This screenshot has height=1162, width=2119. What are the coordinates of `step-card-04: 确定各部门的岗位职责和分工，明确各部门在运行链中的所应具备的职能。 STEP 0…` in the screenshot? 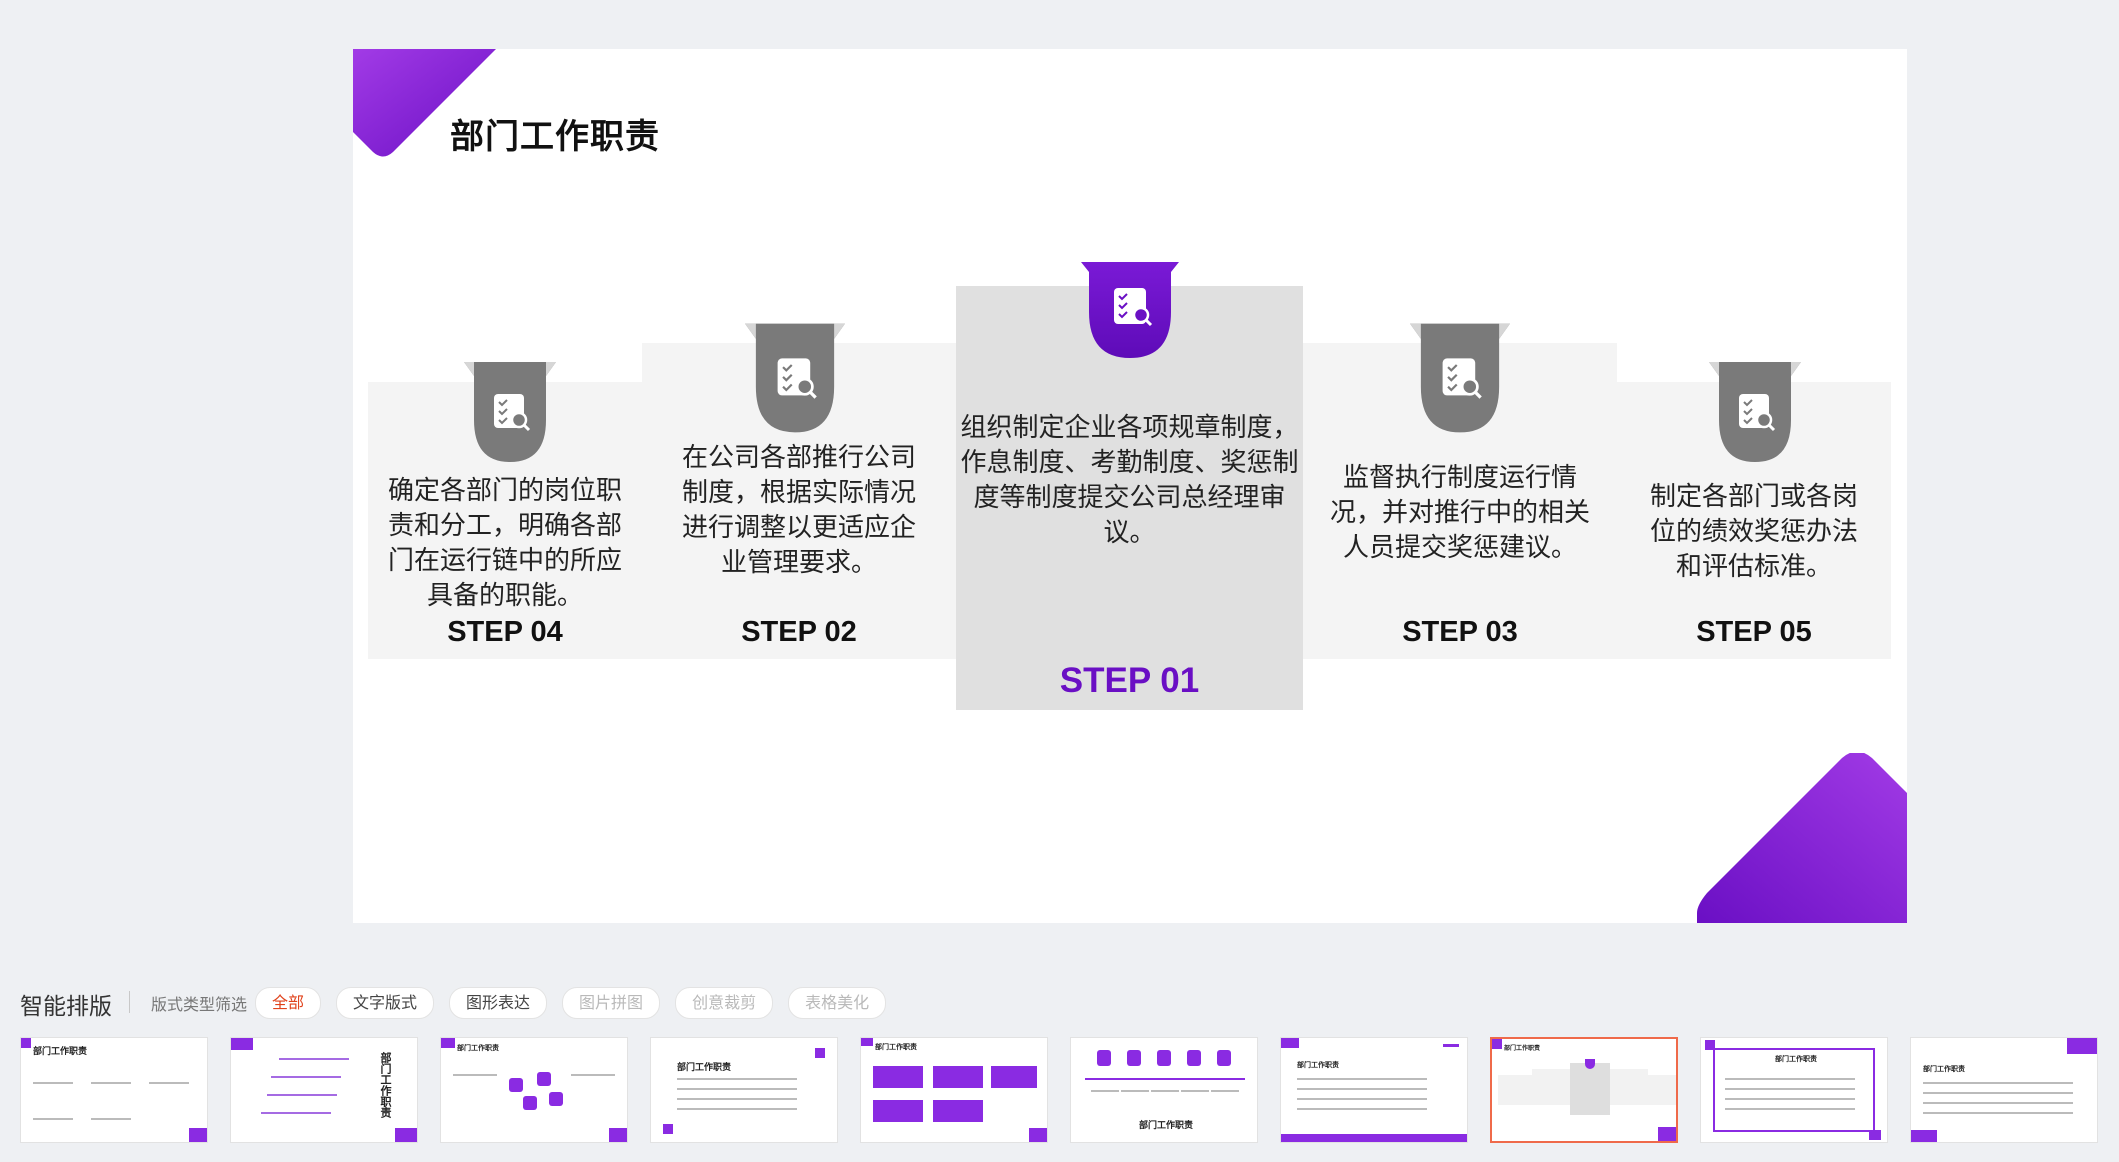 It's located at (505, 510).